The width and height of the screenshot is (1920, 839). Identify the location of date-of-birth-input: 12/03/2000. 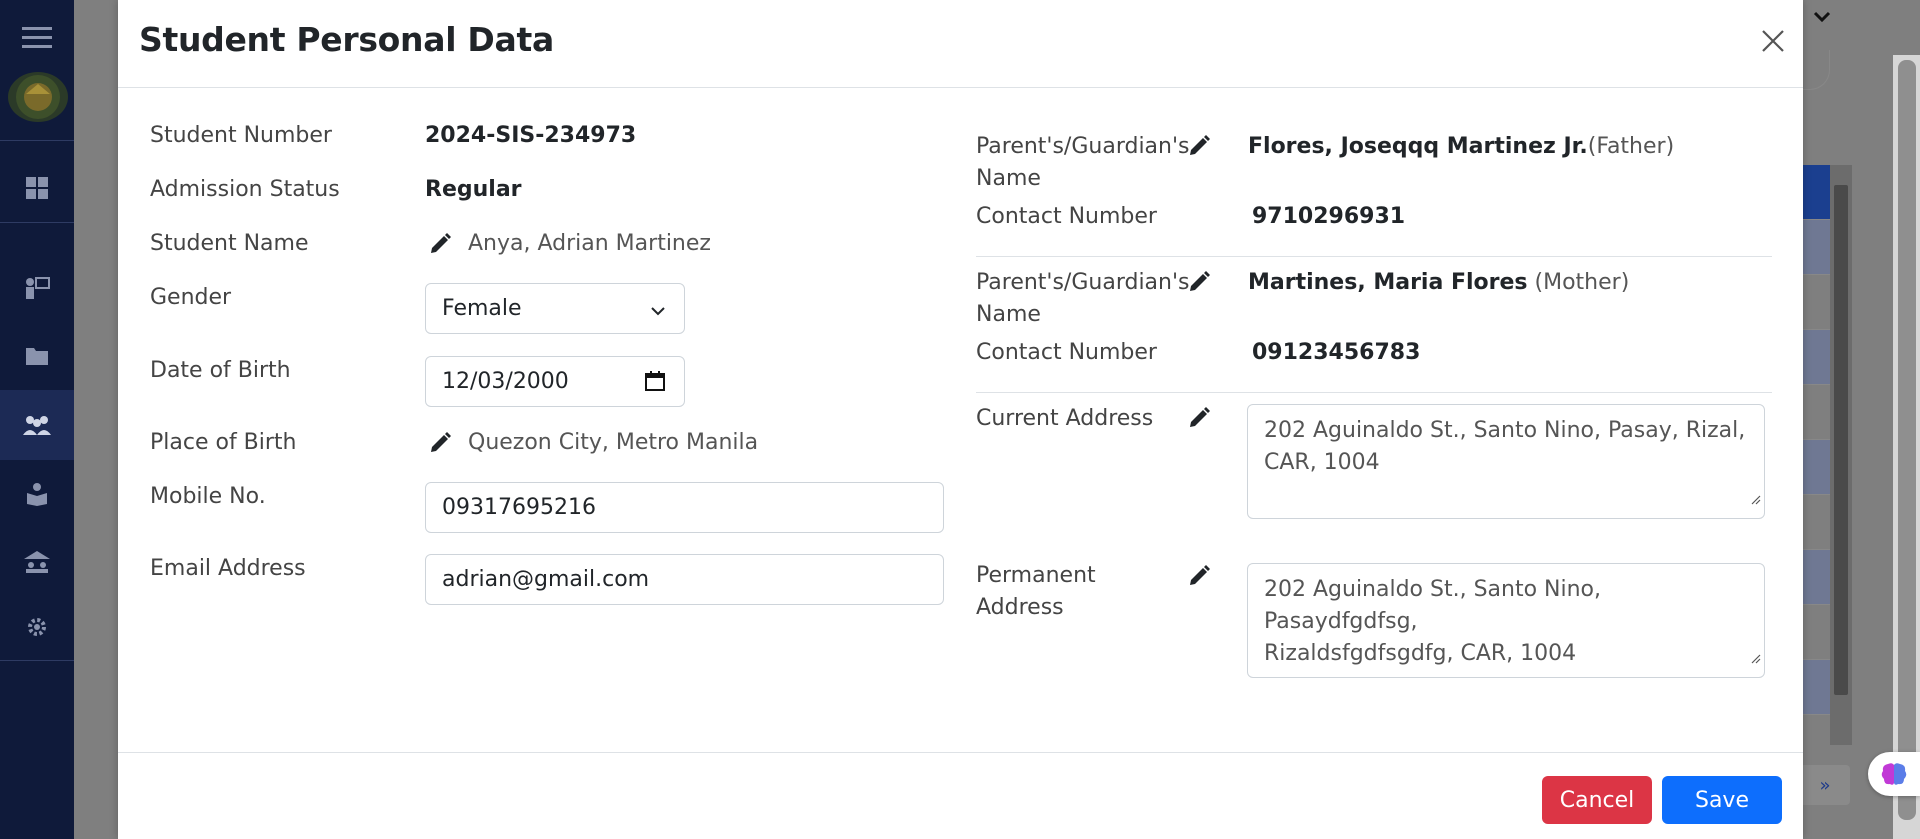
(555, 381).